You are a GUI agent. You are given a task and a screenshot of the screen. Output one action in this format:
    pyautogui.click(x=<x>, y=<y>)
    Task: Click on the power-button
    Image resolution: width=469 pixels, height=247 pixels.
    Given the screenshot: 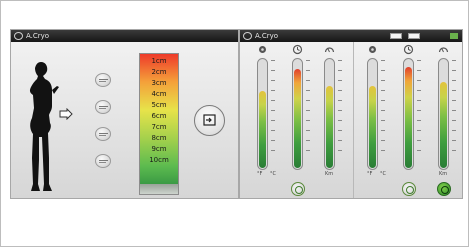 What is the action you would take?
    pyautogui.click(x=298, y=189)
    